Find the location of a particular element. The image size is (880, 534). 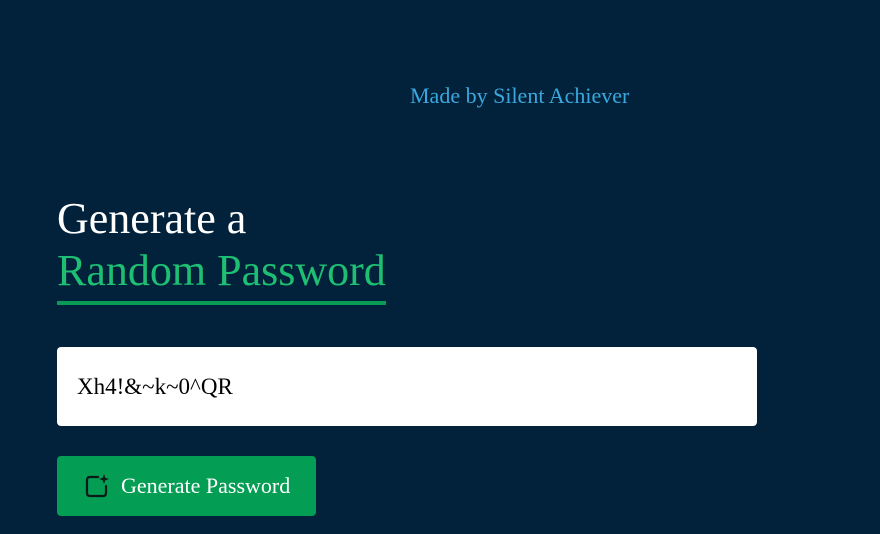

password-output-field is located at coordinates (407, 386).